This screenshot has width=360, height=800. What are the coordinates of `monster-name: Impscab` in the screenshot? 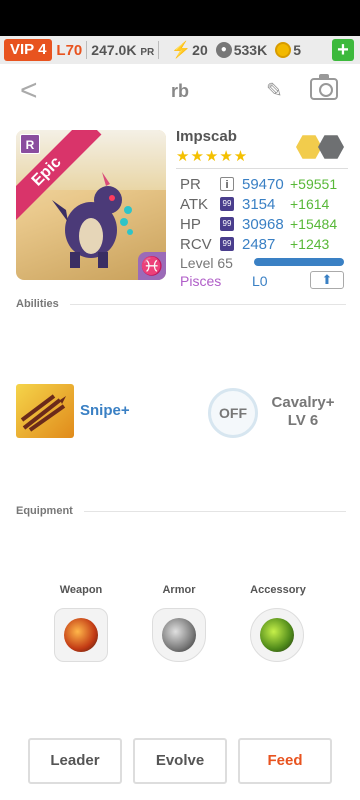 It's located at (206, 136).